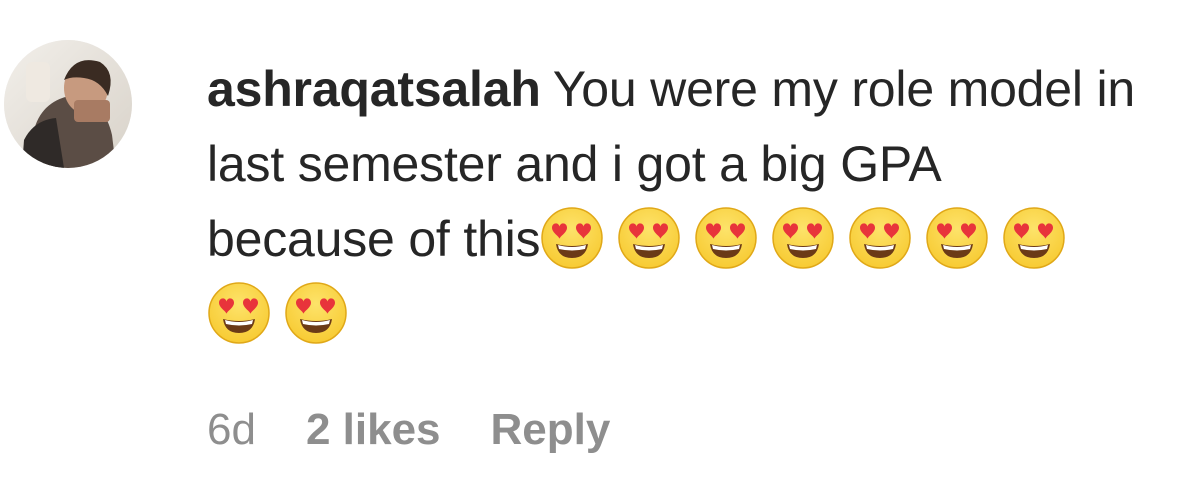 The image size is (1201, 500). Describe the element at coordinates (373, 429) in the screenshot. I see `comment-likes: 2 likes` at that location.